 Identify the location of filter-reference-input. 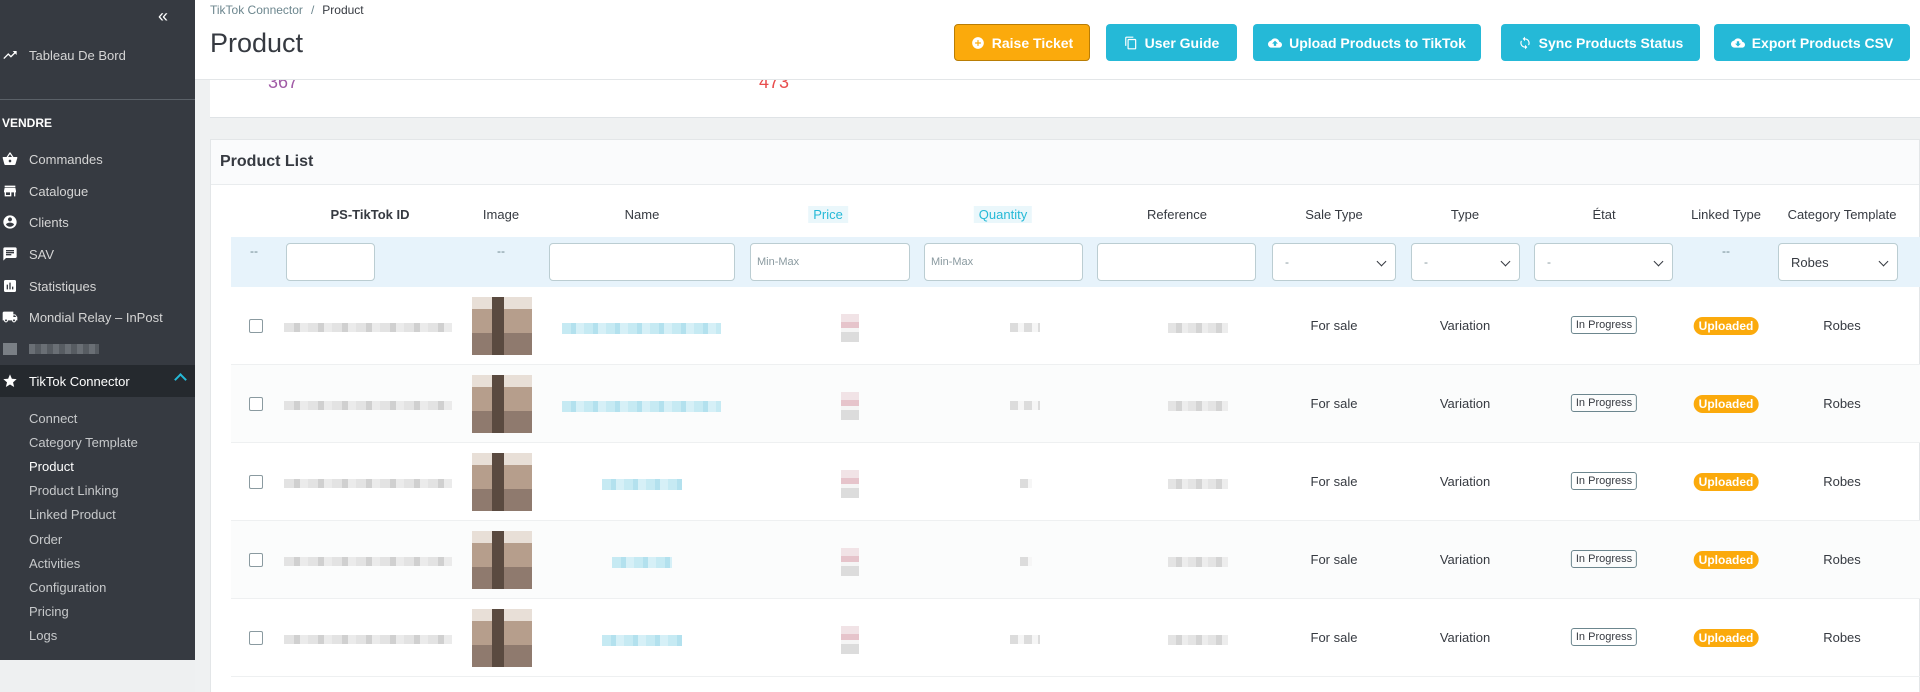
(1176, 262).